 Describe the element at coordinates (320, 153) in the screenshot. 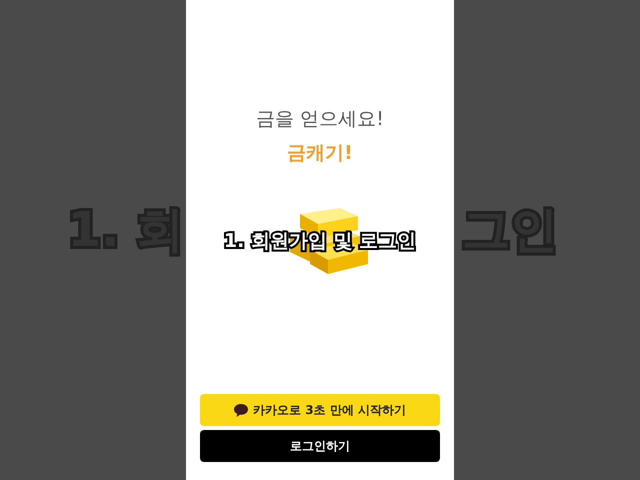

I see `brand-name: 금캐기!` at that location.